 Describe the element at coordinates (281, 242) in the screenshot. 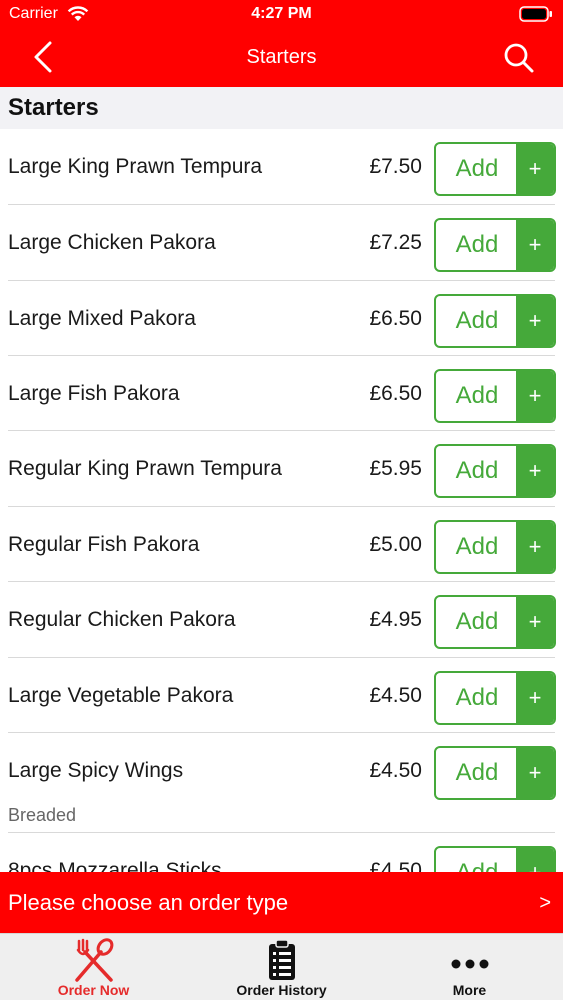

I see `list-item: Large Chicken Pakora £7.25 Add +` at that location.